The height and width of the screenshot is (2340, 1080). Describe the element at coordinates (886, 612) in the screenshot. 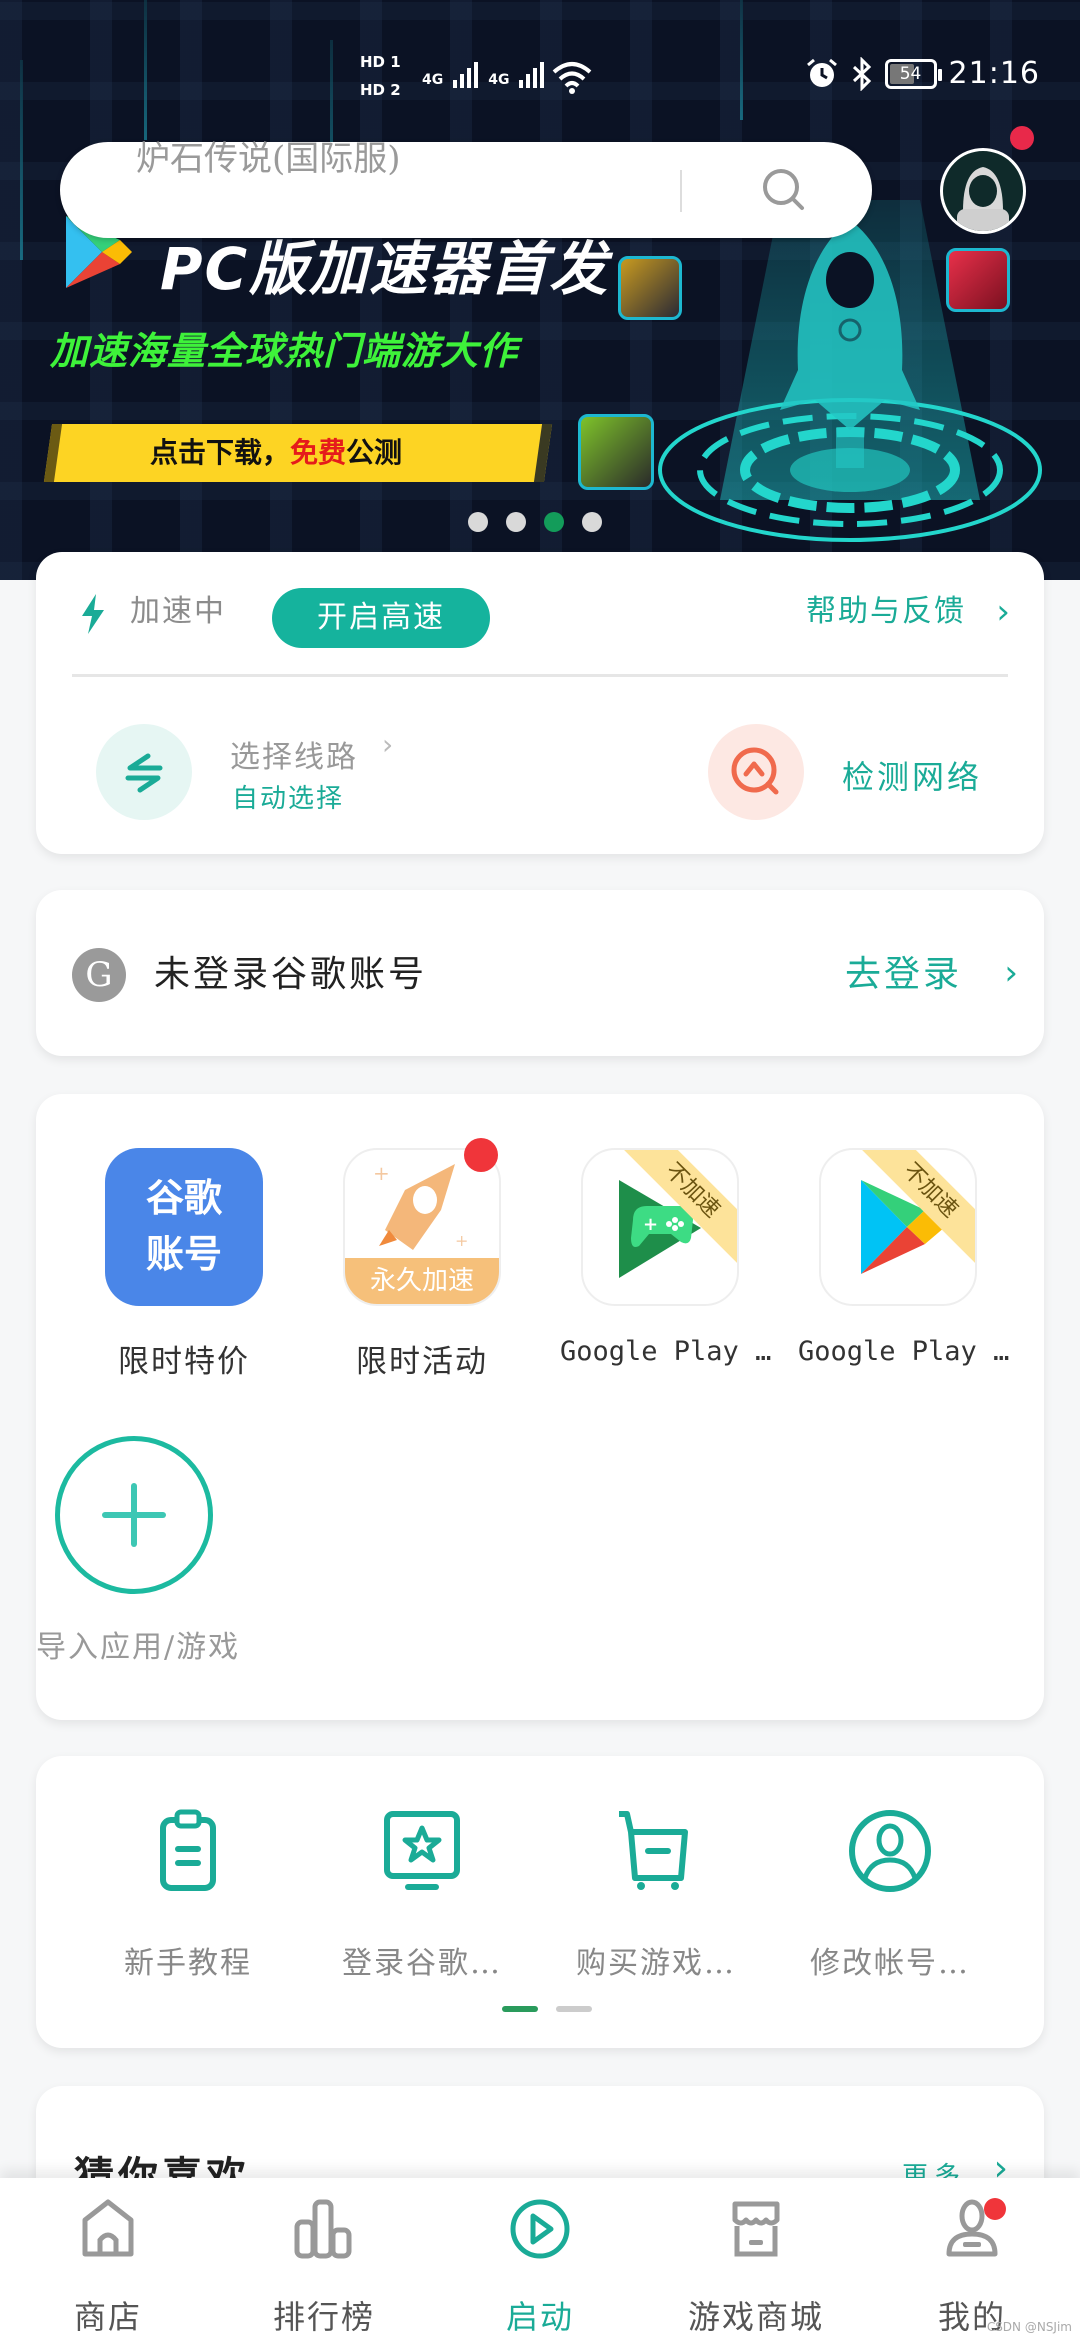

I see `help-feedback-link: 帮助与反馈` at that location.